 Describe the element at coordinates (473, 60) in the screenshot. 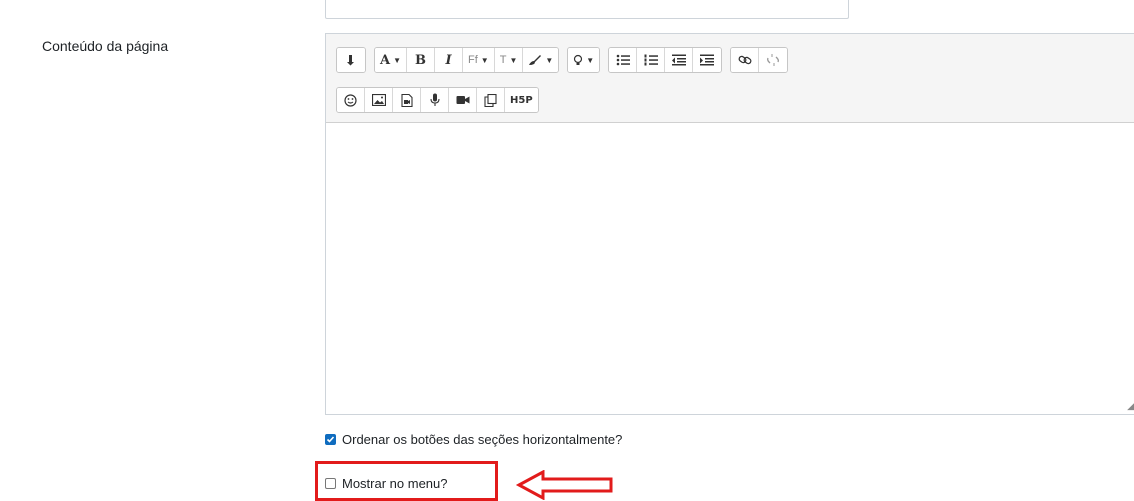

I see `font-family-label: Ff` at that location.